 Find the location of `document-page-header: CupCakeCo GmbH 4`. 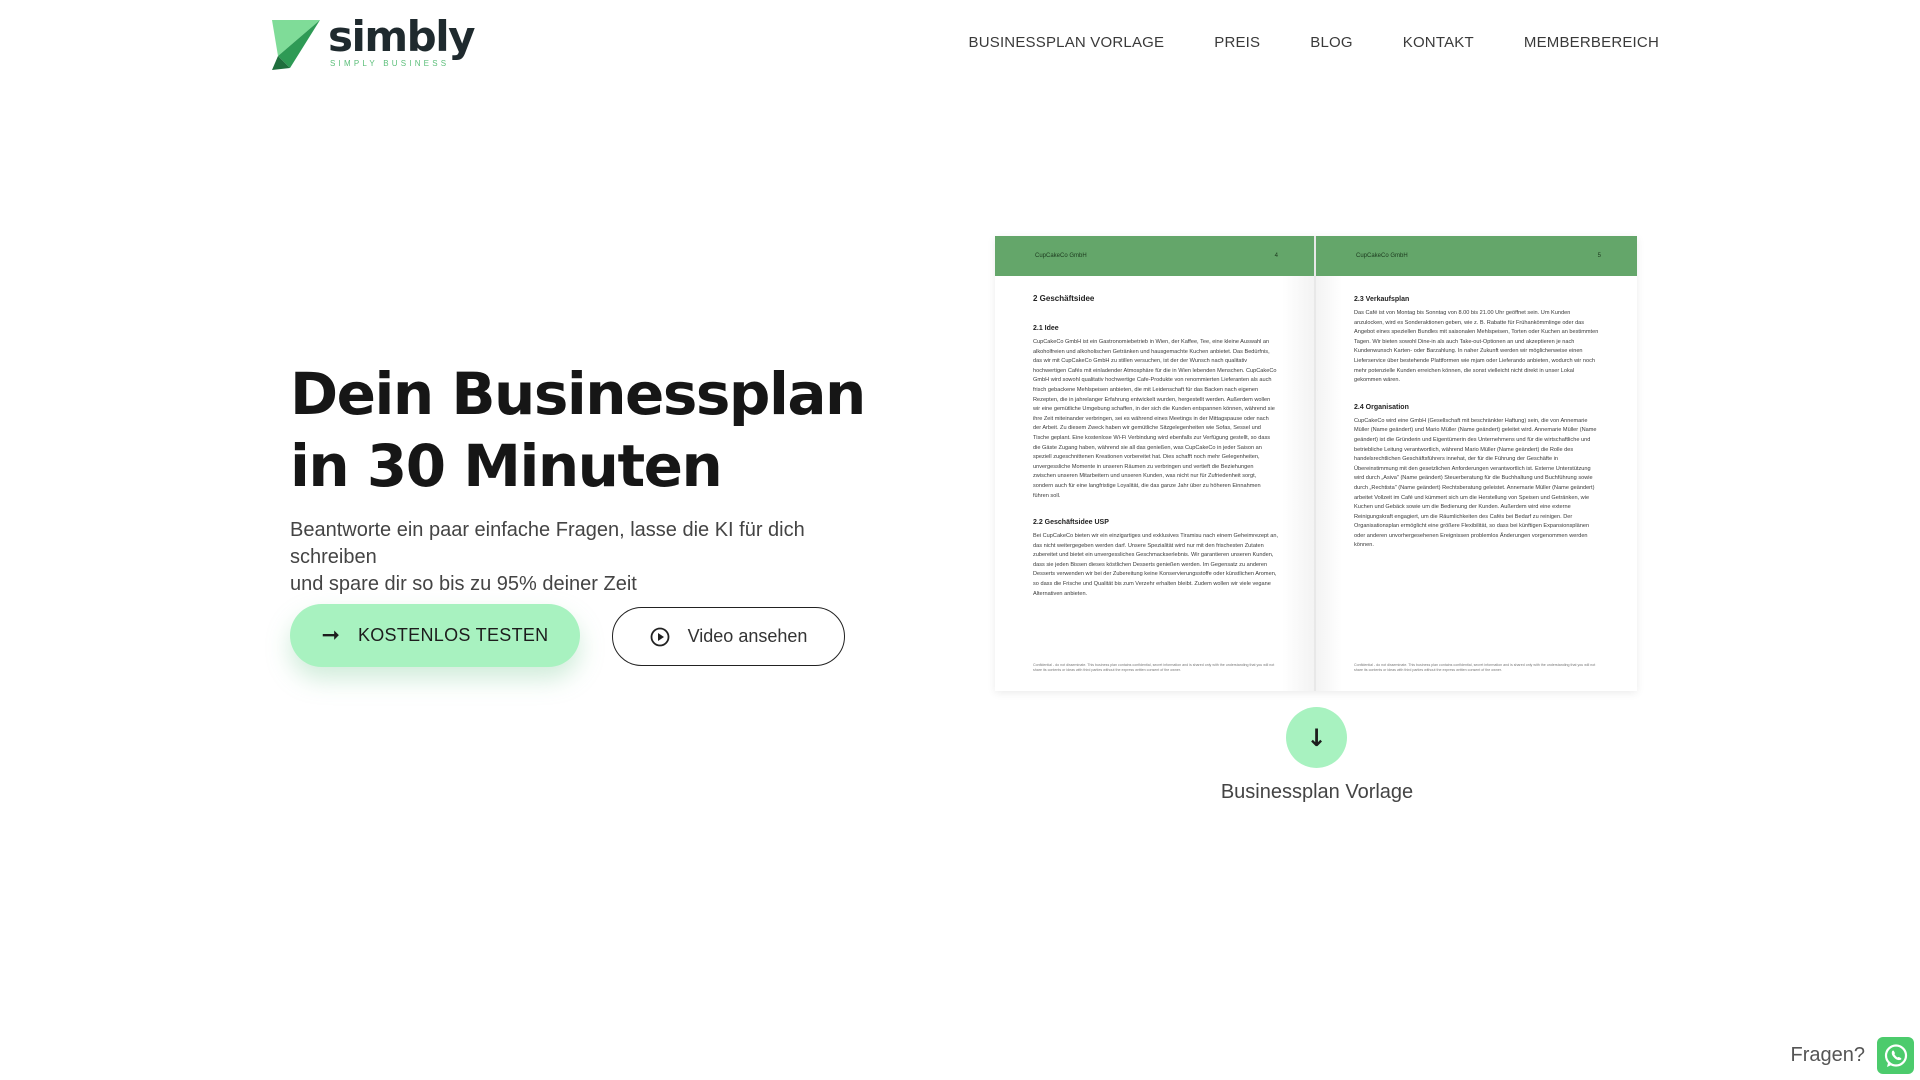

document-page-header: CupCakeCo GmbH 4 is located at coordinates (1154, 256).